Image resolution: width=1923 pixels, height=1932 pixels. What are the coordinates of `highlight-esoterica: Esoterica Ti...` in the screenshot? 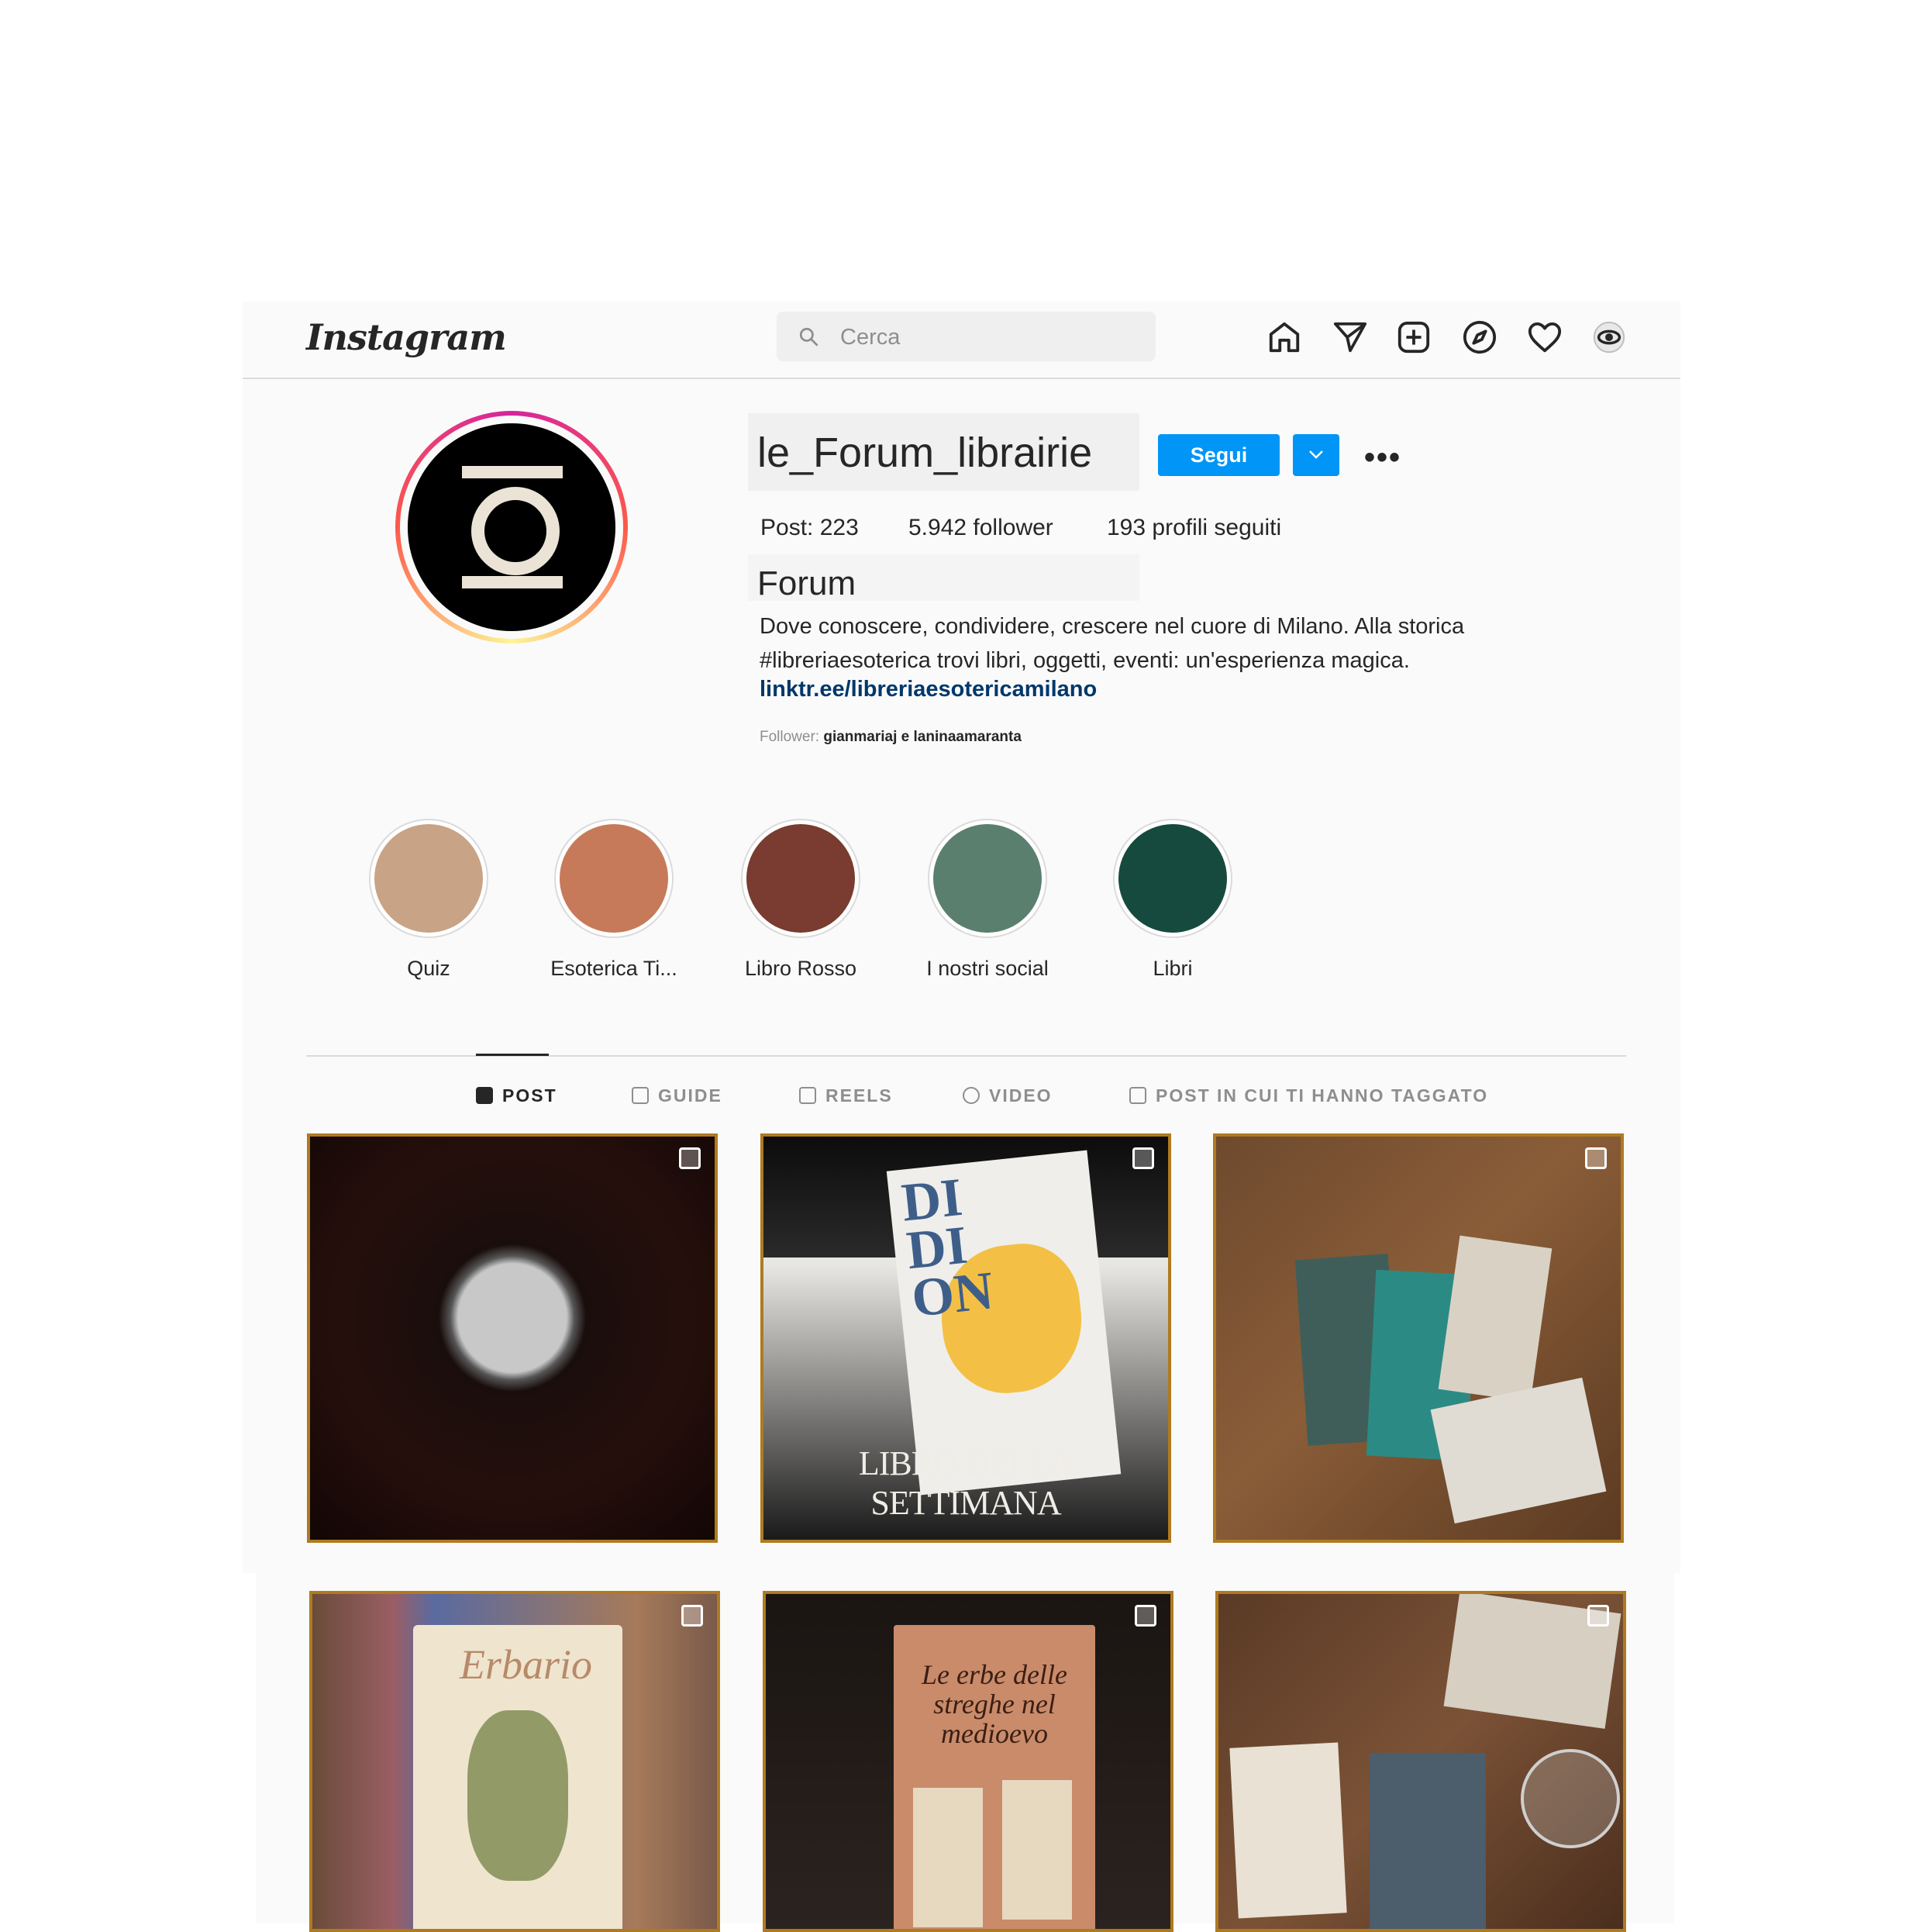 It's located at (613, 900).